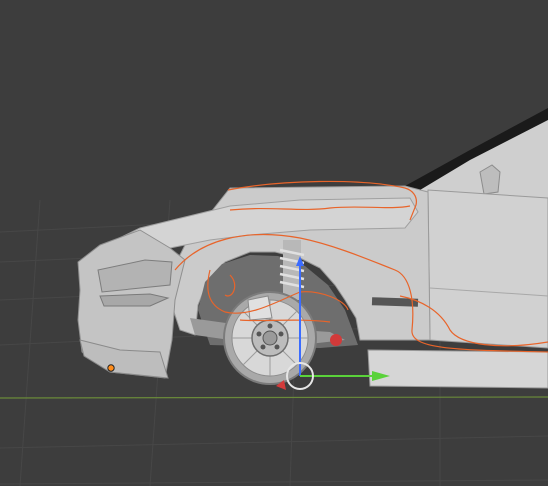  Describe the element at coordinates (270, 338) in the screenshot. I see `front-wheel` at that location.